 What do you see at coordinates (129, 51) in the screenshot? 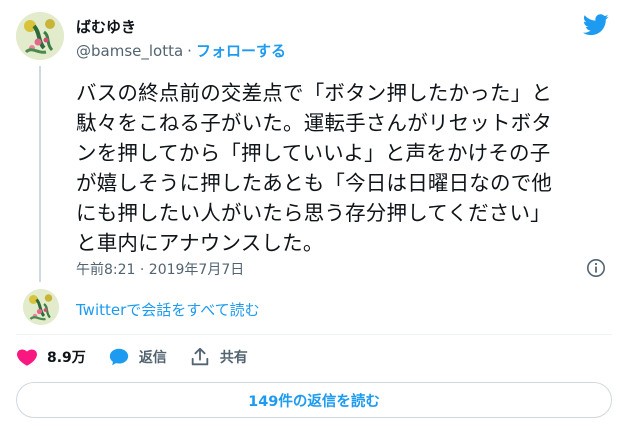
I see `author-handle: @bamse_lotta` at bounding box center [129, 51].